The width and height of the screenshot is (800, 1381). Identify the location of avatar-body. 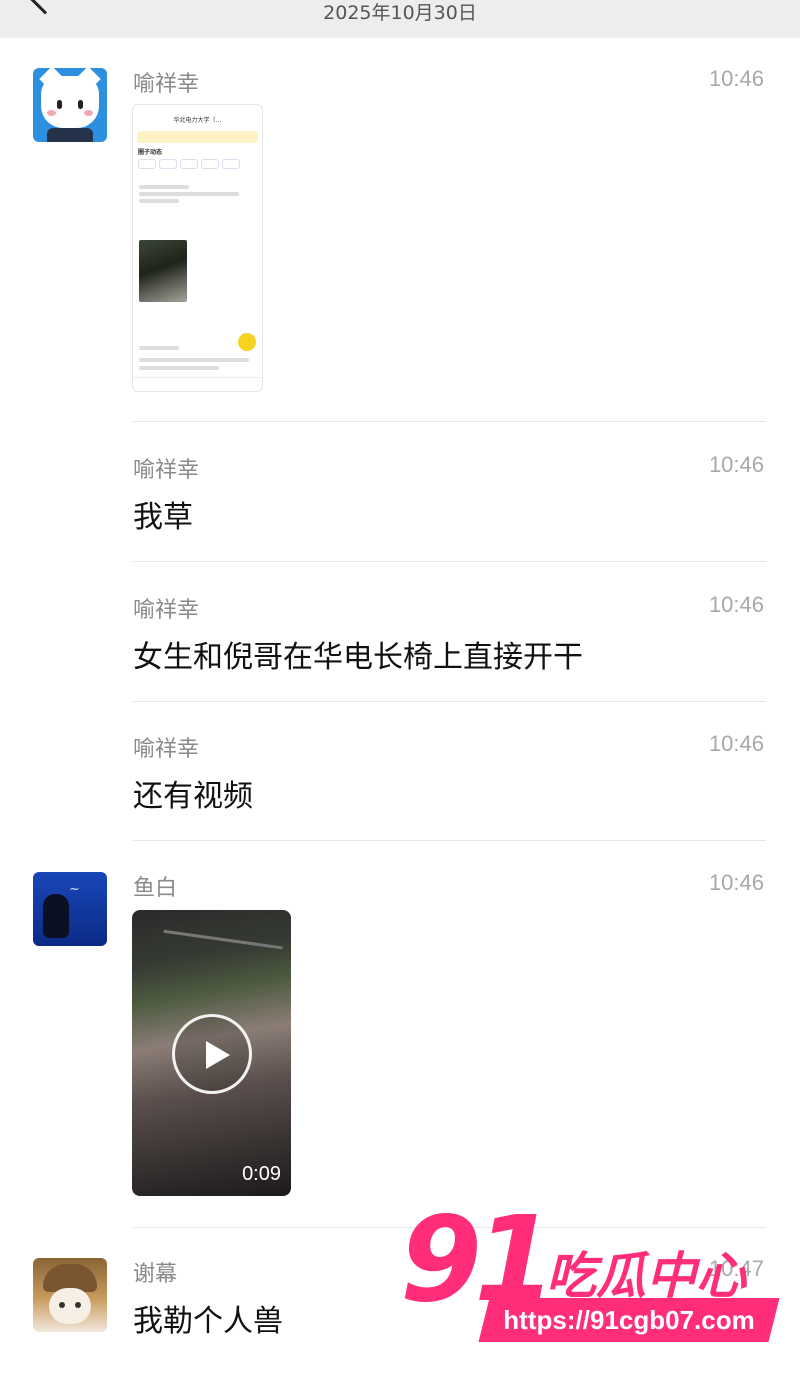
(70, 135).